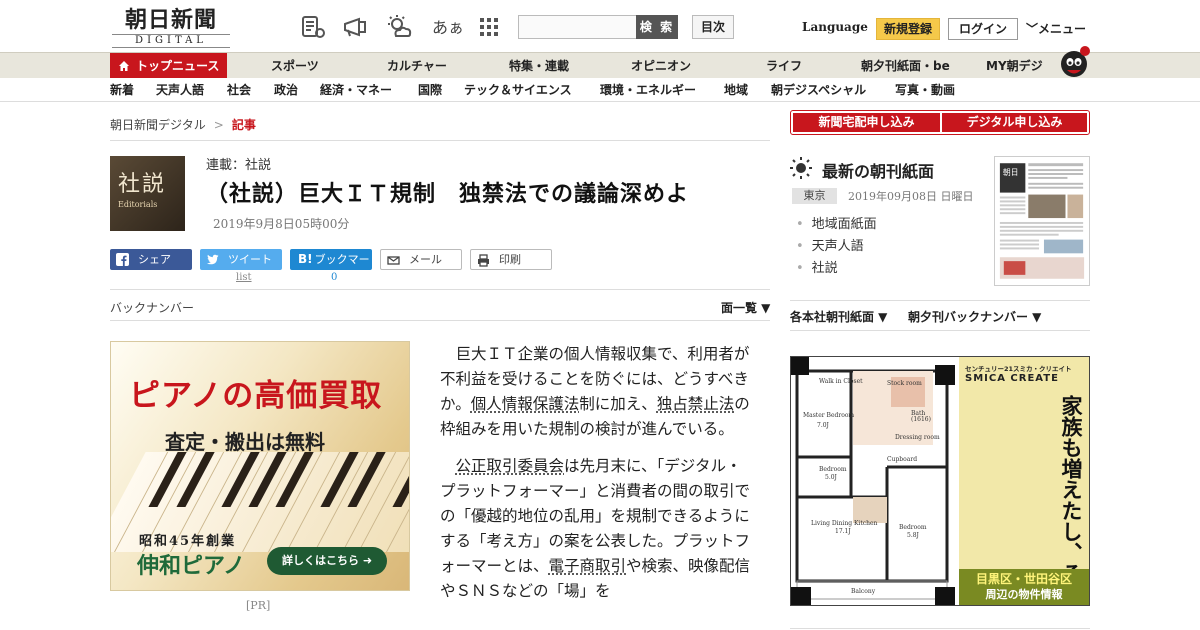  Describe the element at coordinates (511, 259) in the screenshot. I see `print-button: 印刷` at that location.